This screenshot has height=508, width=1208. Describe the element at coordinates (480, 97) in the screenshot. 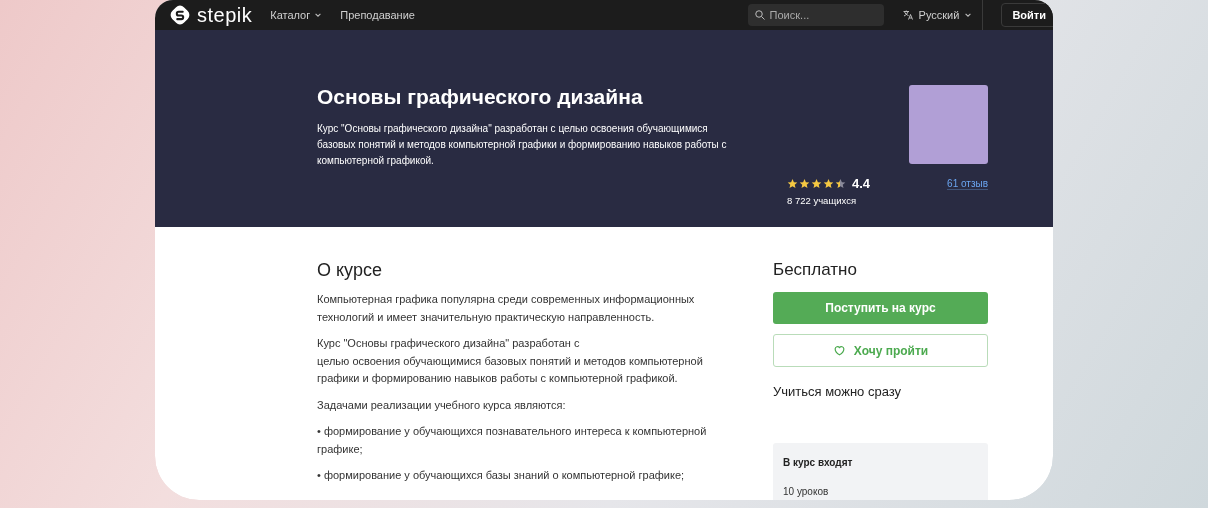

I see `course-title: Основы графического дизайна` at that location.